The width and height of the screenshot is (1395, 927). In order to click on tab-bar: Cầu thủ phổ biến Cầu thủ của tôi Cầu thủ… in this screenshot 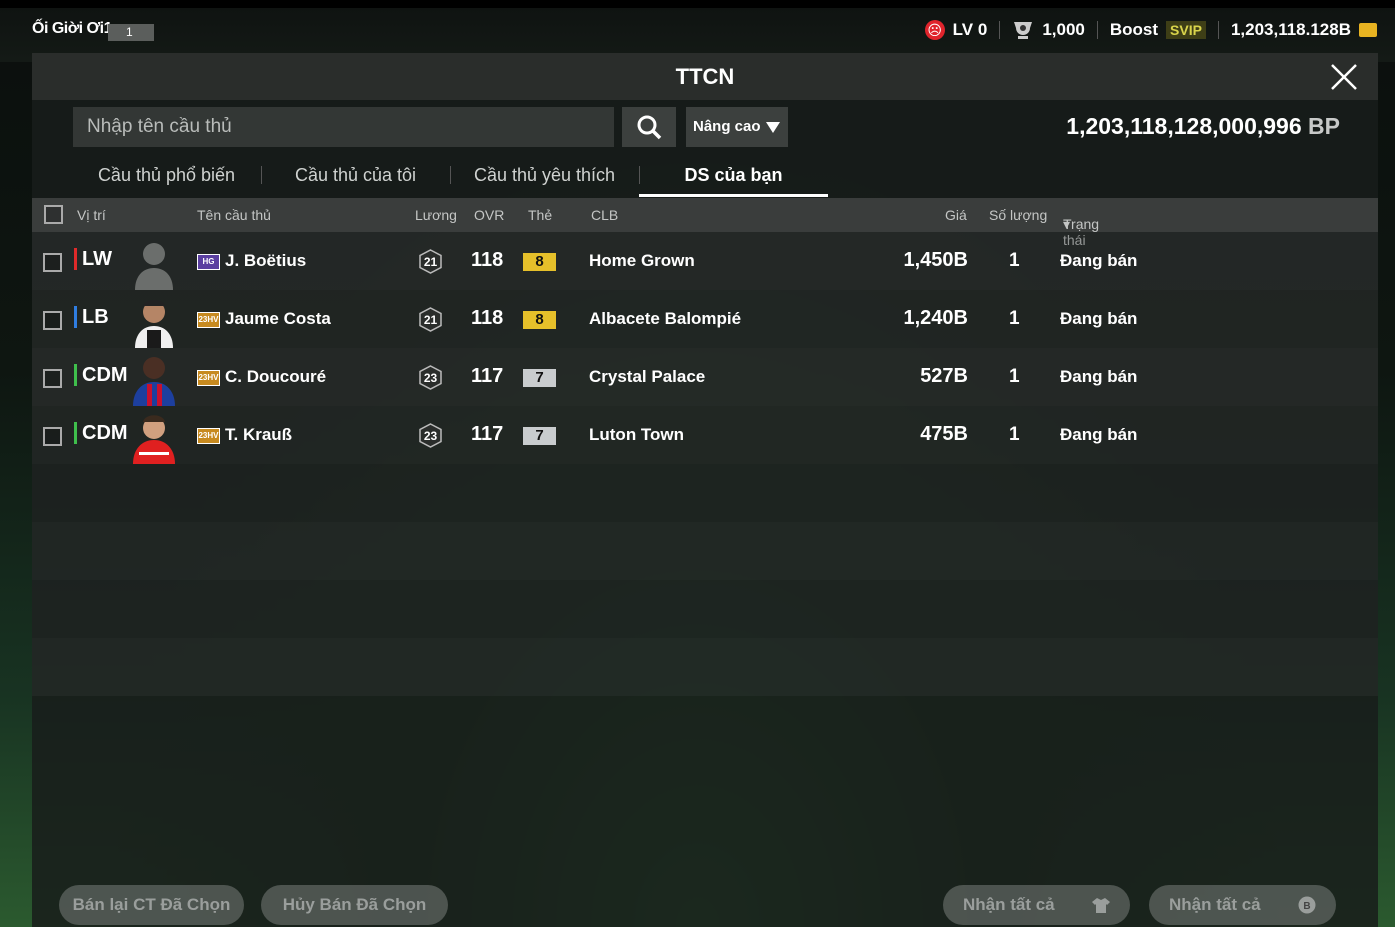, I will do `click(450, 176)`.